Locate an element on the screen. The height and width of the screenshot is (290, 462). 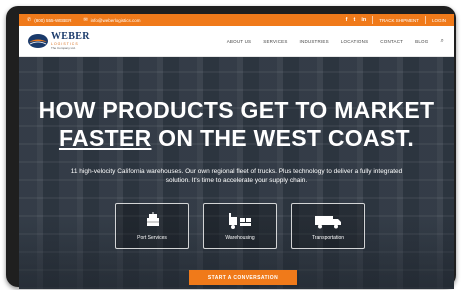
brand-name: WEBER is located at coordinates (70, 36).